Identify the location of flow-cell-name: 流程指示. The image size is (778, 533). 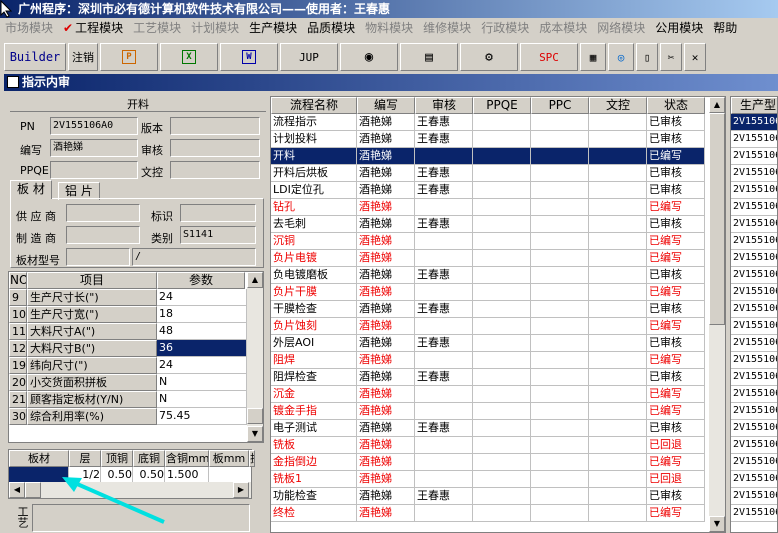
(314, 122).